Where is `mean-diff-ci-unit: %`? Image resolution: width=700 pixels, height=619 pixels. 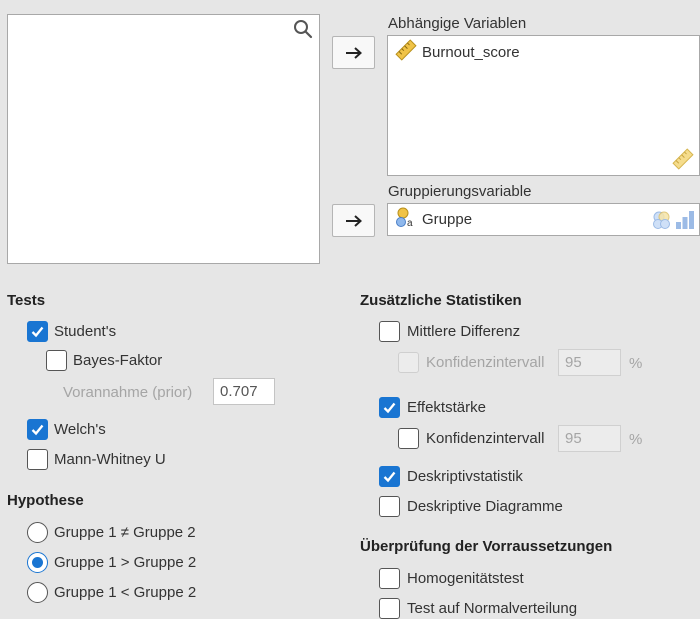
mean-diff-ci-unit: % is located at coordinates (636, 363).